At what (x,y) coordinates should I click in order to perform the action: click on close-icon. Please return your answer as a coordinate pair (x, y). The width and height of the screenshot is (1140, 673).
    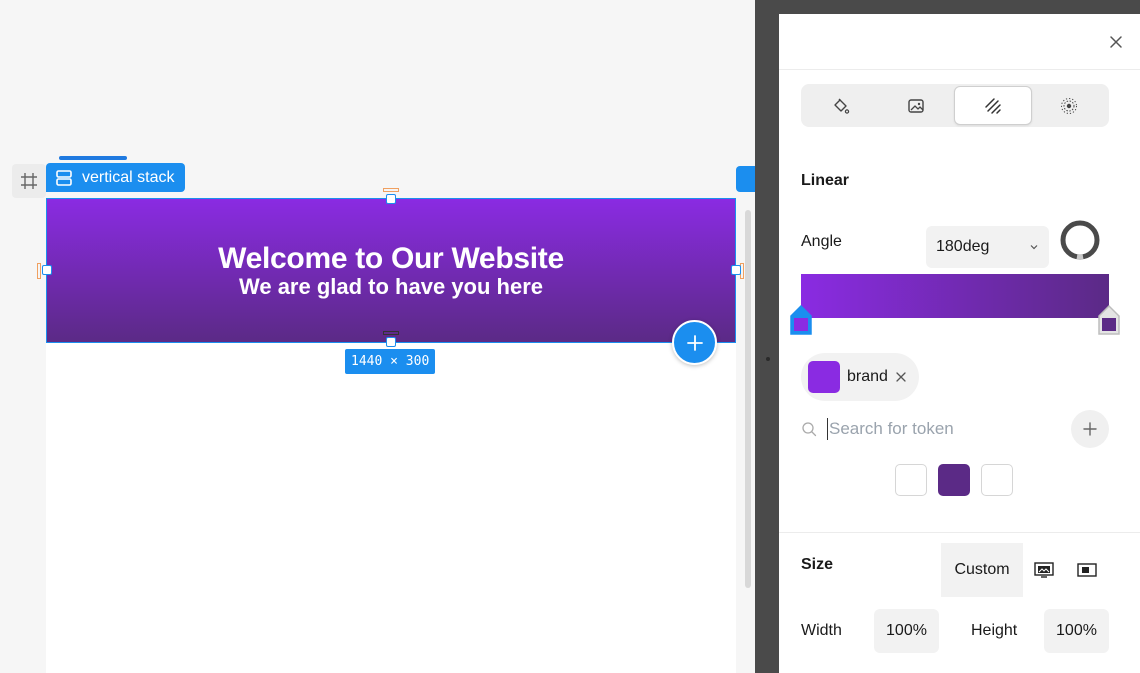
    Looking at the image, I should click on (1116, 42).